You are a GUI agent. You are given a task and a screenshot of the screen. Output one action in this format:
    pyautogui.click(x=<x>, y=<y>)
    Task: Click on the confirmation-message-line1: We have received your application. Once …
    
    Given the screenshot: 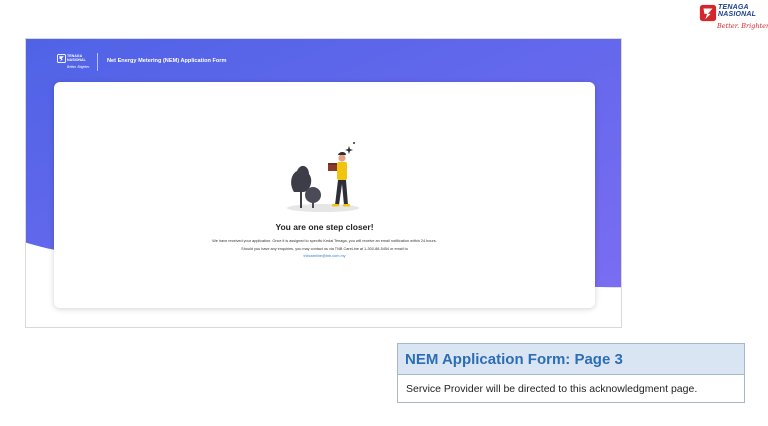 What is the action you would take?
    pyautogui.click(x=324, y=241)
    